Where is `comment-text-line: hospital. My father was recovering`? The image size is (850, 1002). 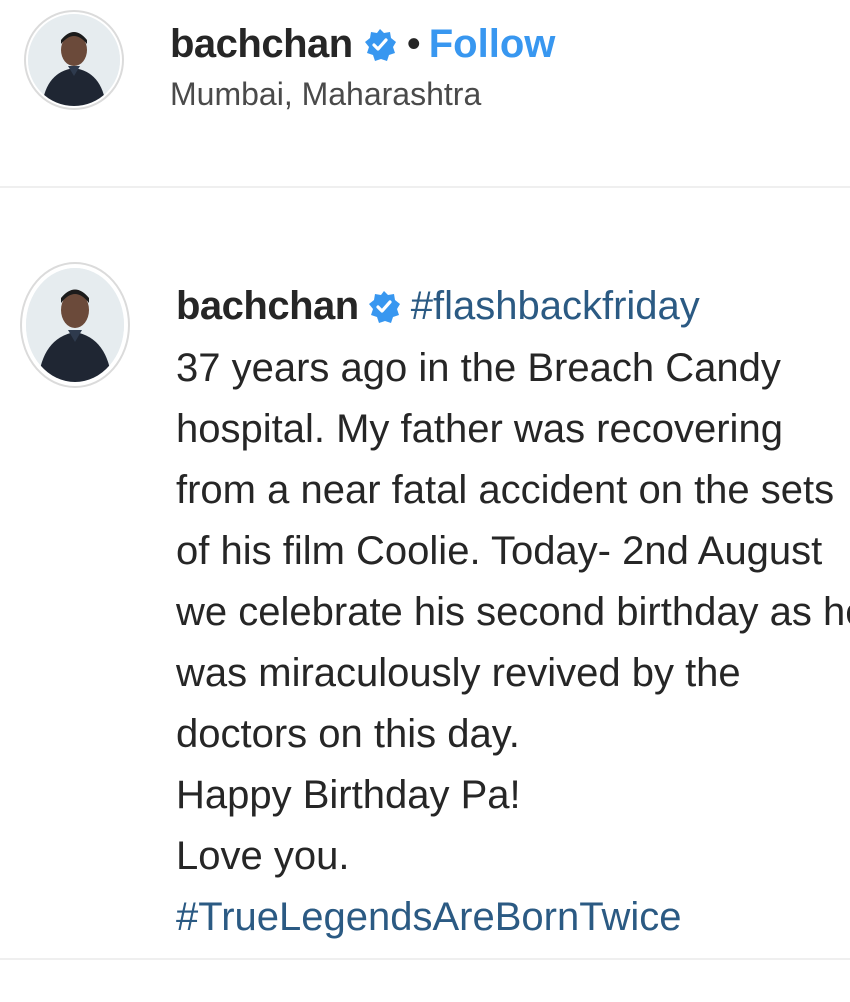
comment-text-line: hospital. My father was recovering is located at coordinates (479, 429).